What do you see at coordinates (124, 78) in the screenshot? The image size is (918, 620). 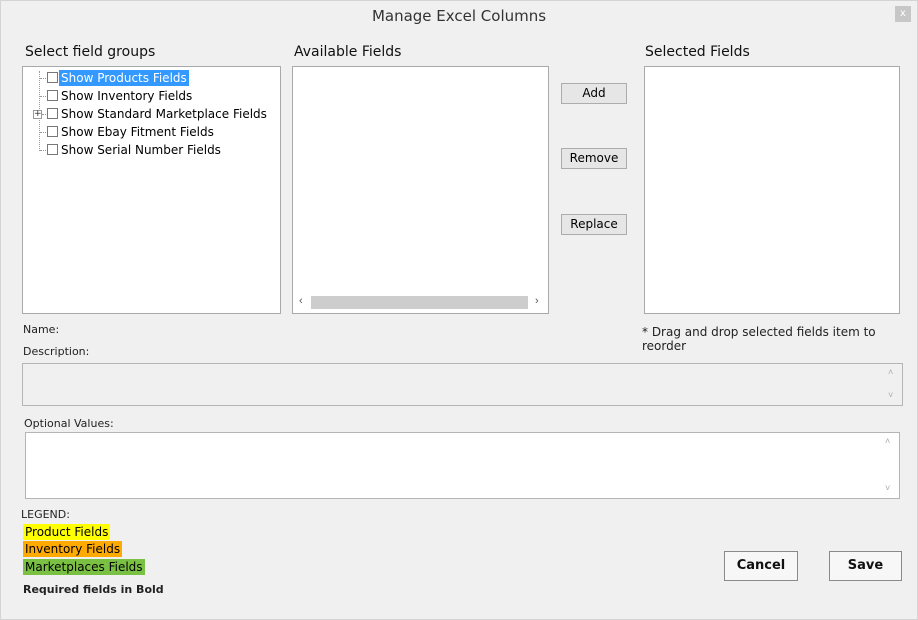 I see `products-fields-label: Show Products Fields` at bounding box center [124, 78].